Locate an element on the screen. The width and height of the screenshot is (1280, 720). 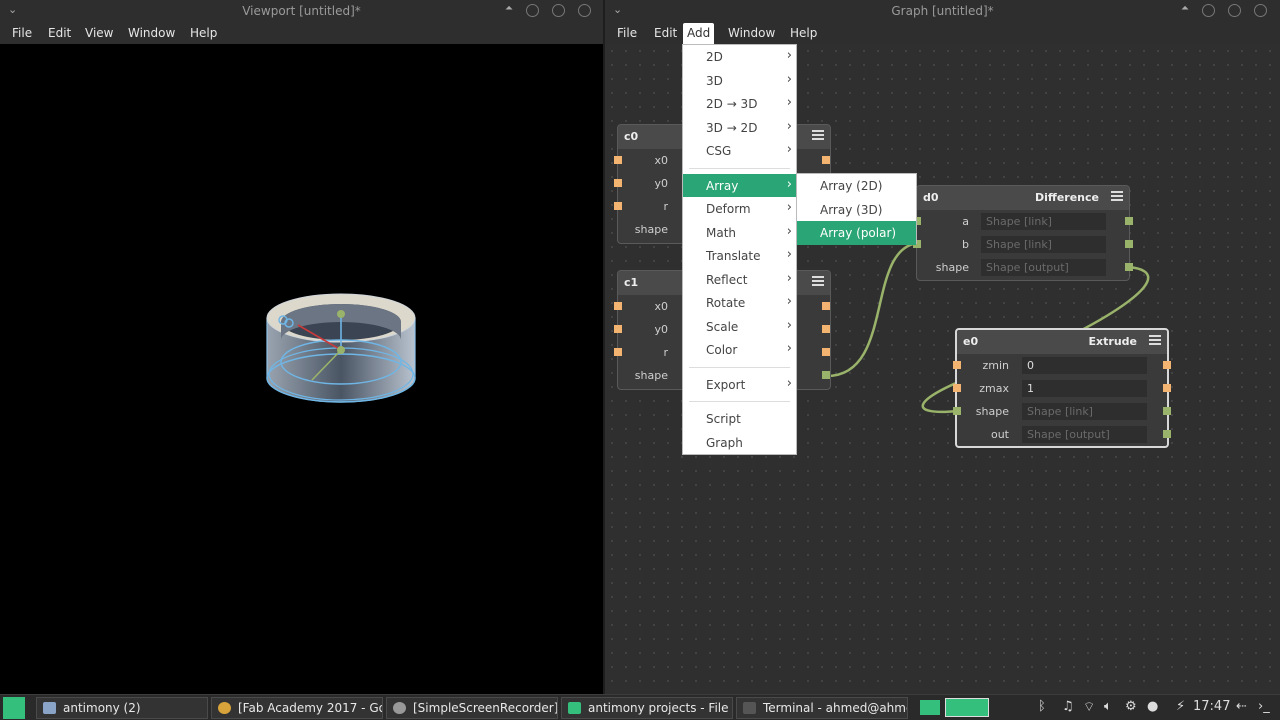
clock: 17:47 is located at coordinates (1211, 706).